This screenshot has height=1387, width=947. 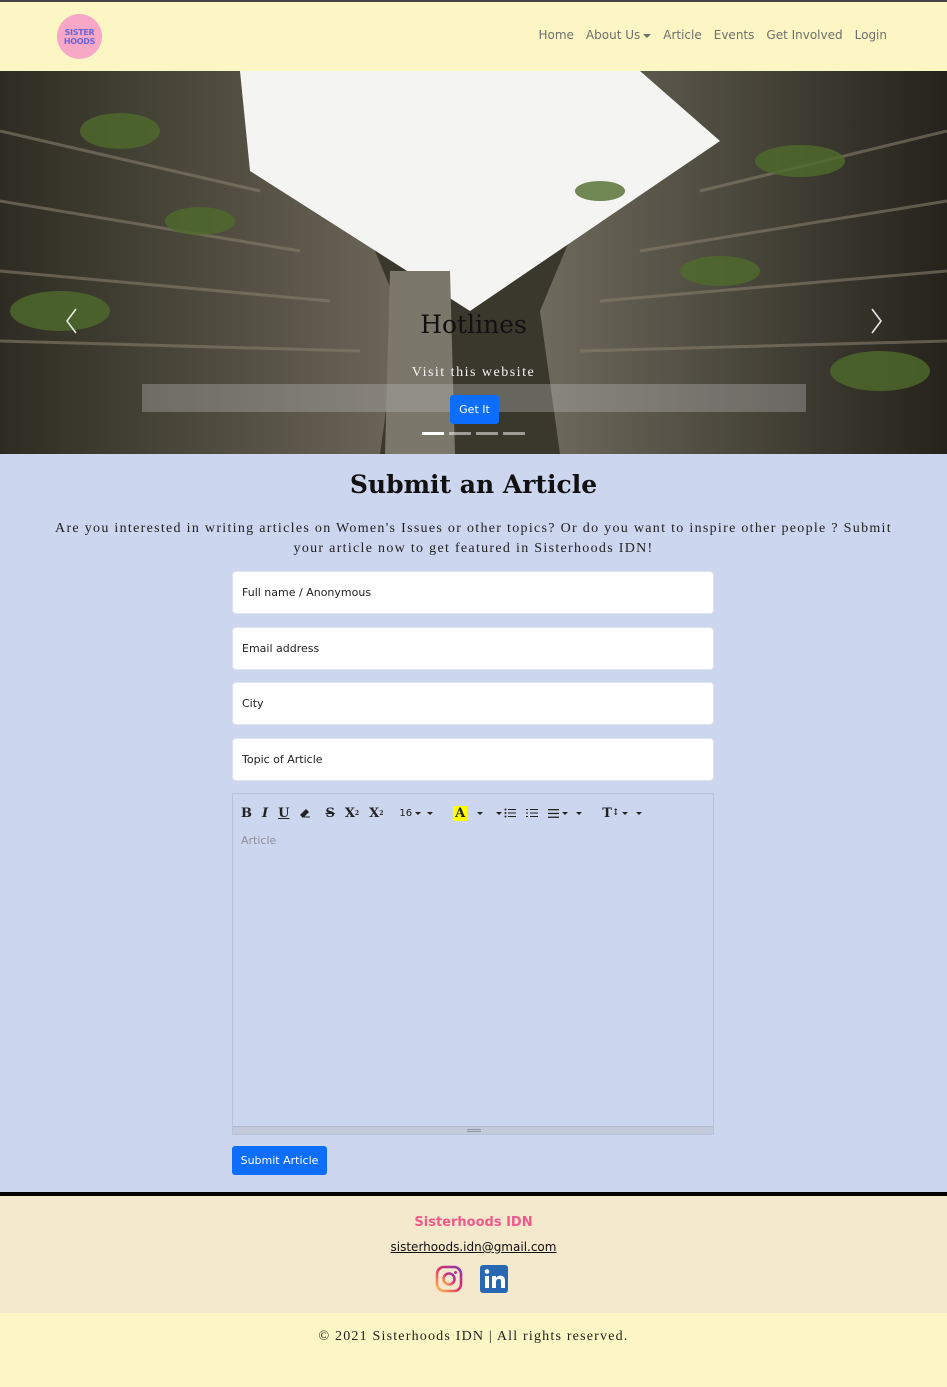 I want to click on strikethrough-button: S, so click(x=329, y=813).